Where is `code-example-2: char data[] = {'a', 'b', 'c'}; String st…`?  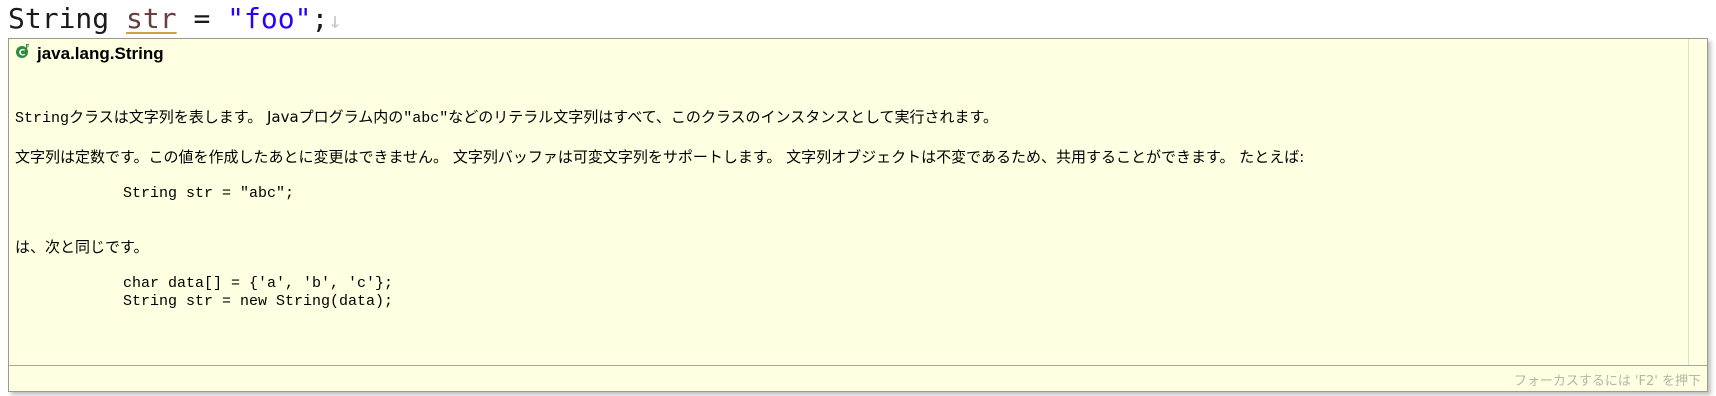 code-example-2: char data[] = {'a', 'b', 'c'}; String st… is located at coordinates (258, 292).